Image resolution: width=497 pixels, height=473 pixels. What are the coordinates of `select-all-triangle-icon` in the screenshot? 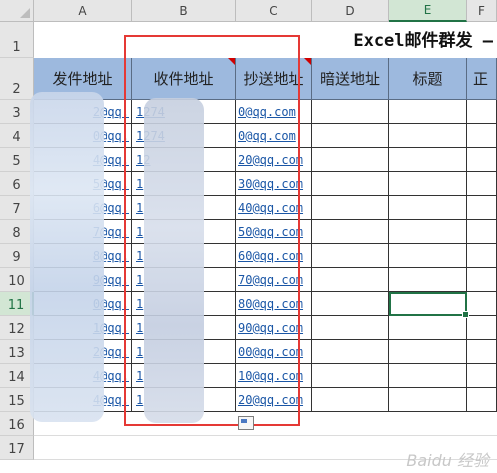 It's located at (25, 13).